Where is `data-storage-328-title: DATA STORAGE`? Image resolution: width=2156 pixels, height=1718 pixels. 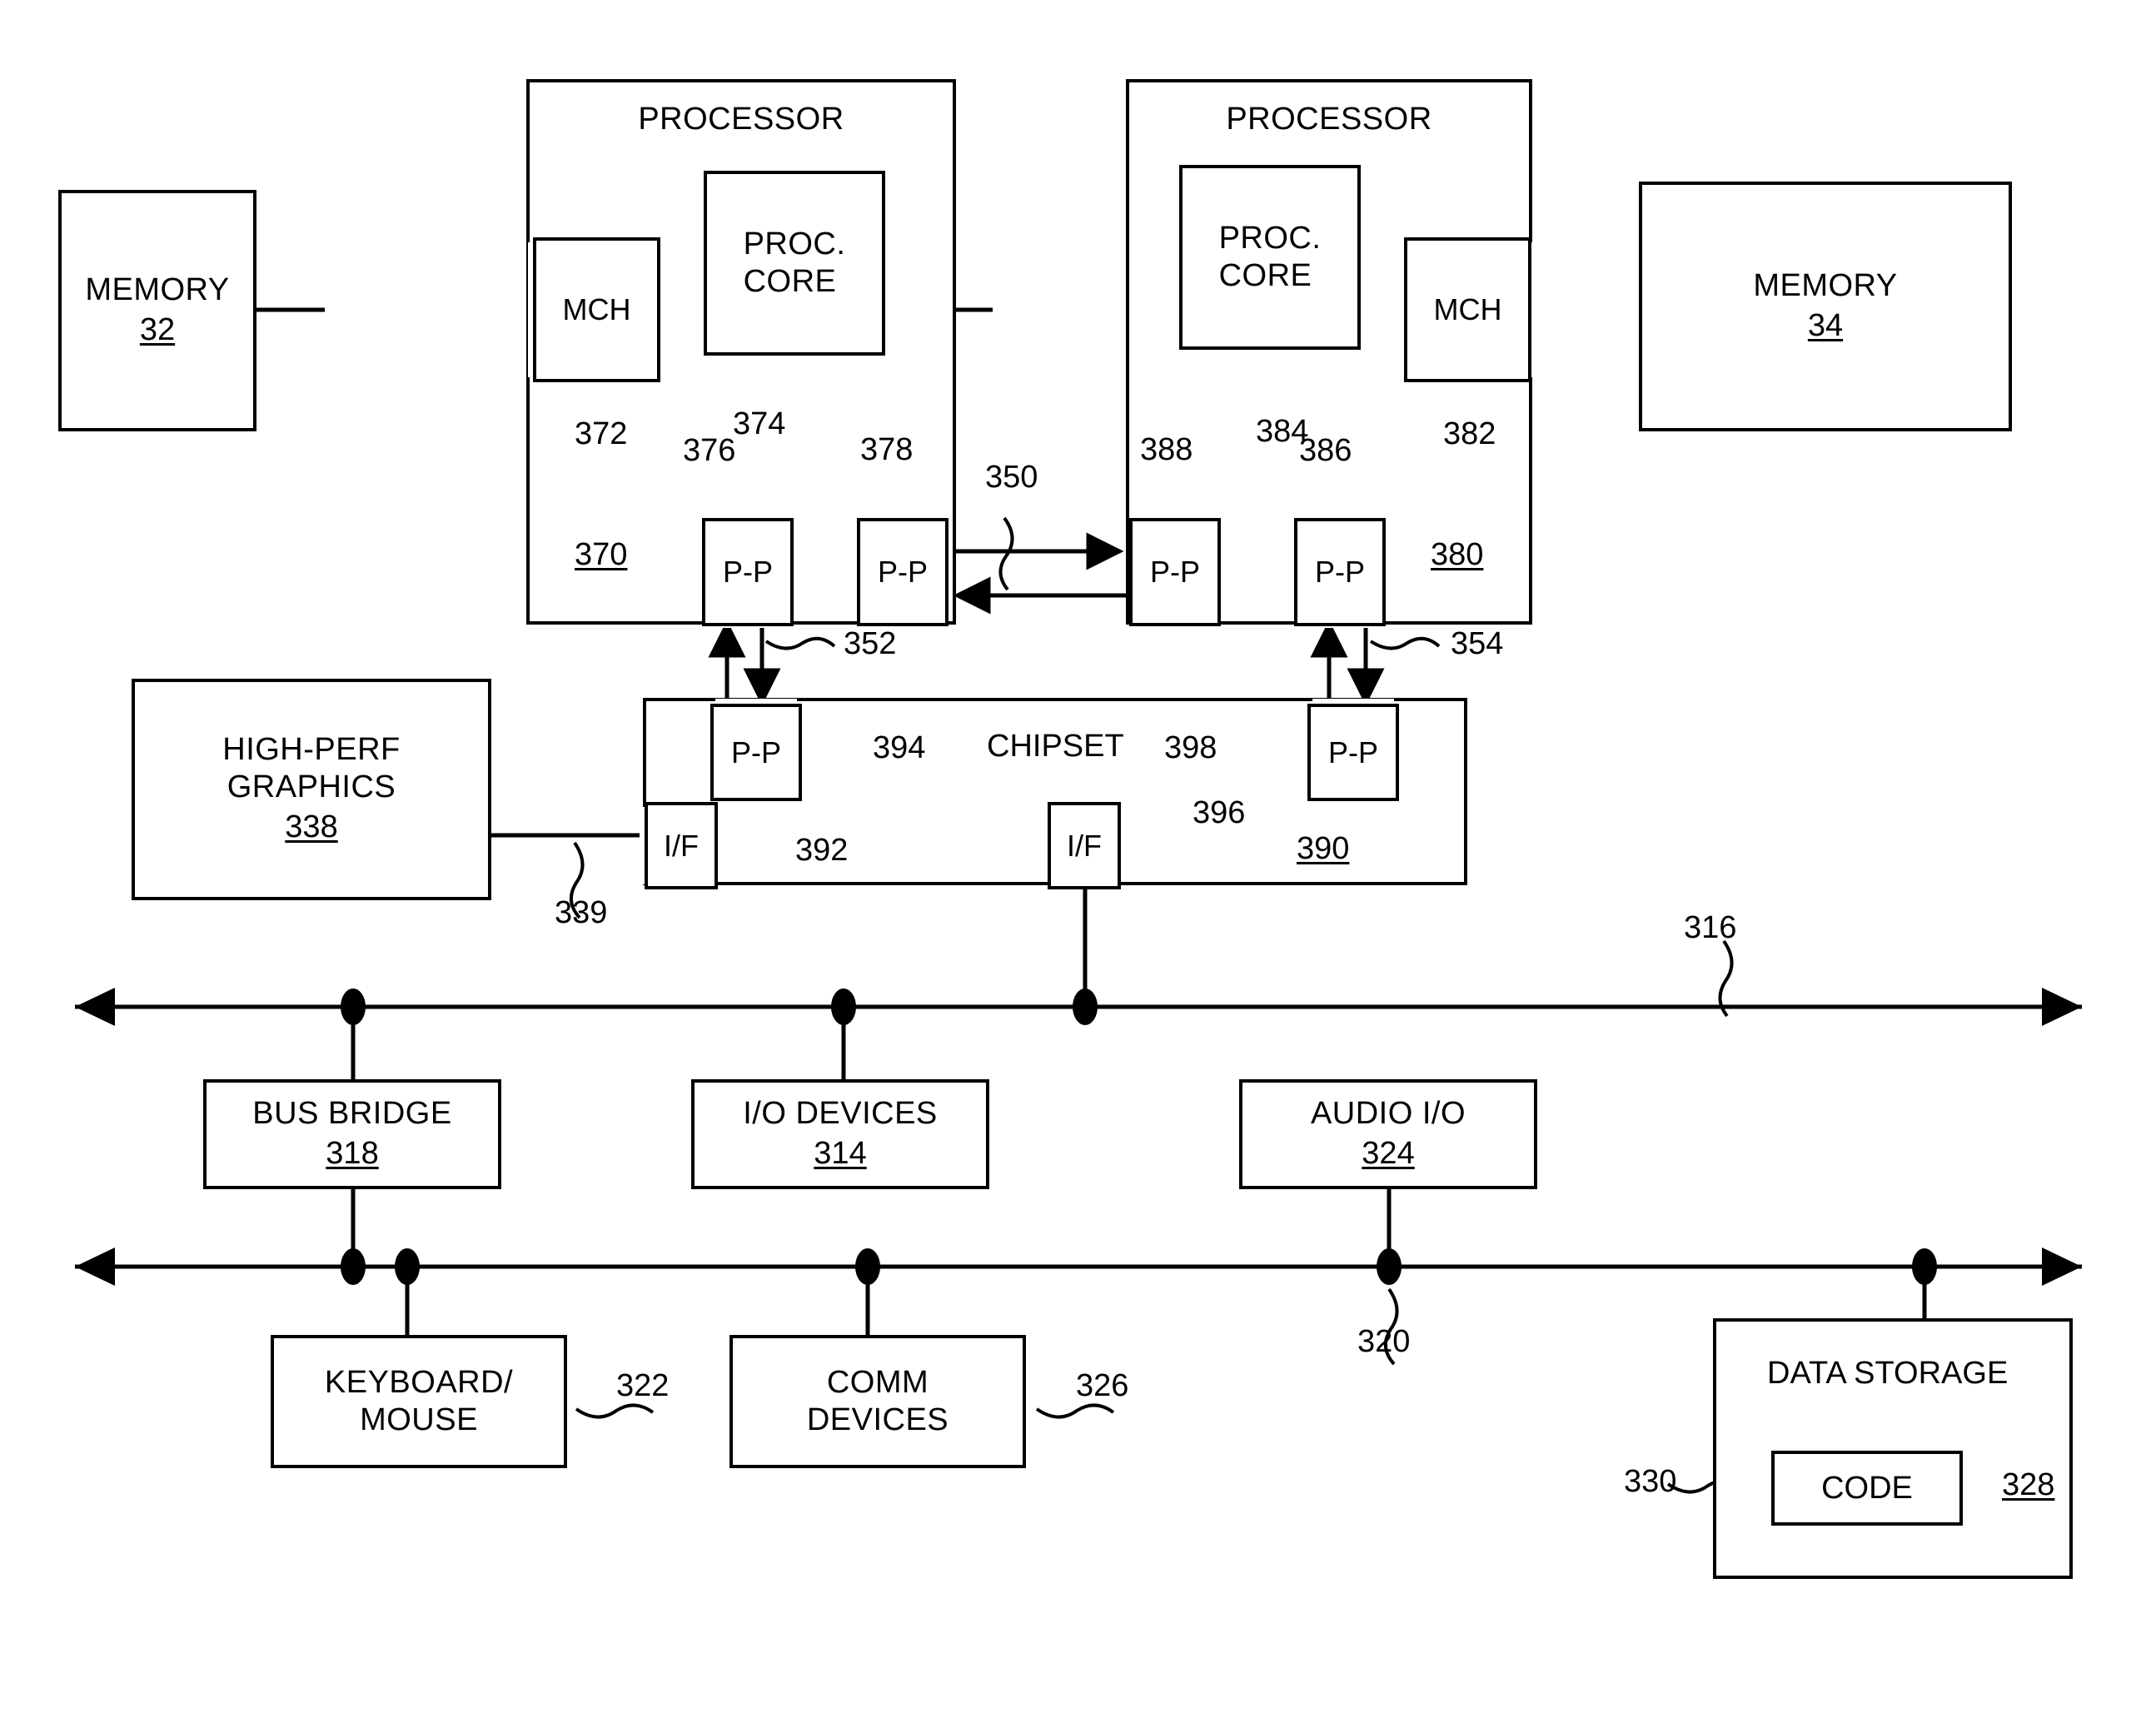
data-storage-328-title: DATA STORAGE is located at coordinates (1888, 1373).